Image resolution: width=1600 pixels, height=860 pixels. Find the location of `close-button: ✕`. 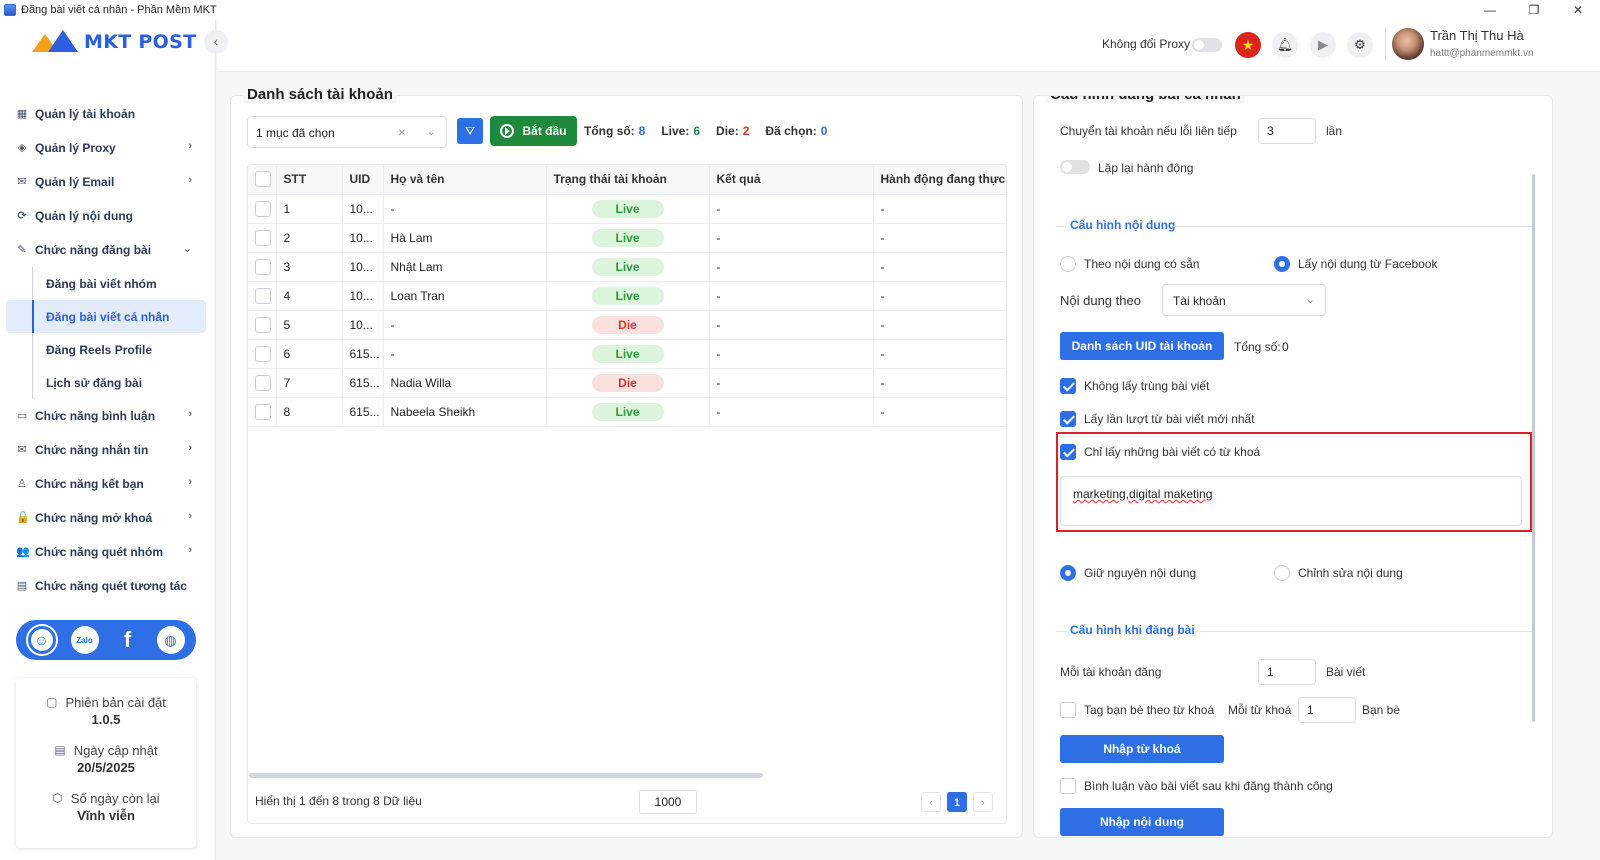

close-button: ✕ is located at coordinates (1578, 10).